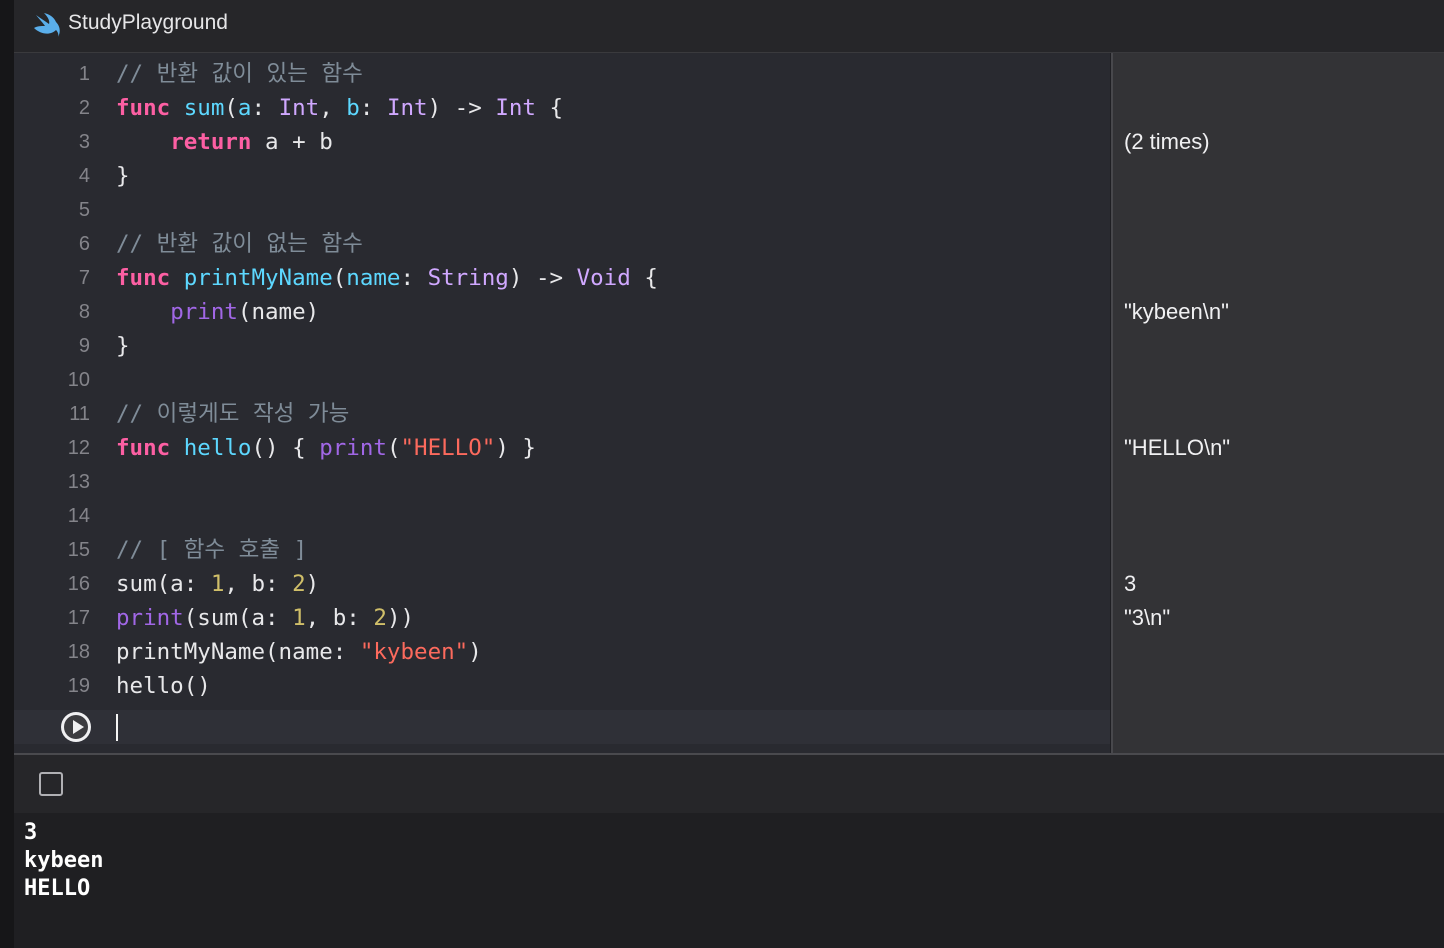 Image resolution: width=1444 pixels, height=948 pixels. I want to click on left-edge, so click(7, 474).